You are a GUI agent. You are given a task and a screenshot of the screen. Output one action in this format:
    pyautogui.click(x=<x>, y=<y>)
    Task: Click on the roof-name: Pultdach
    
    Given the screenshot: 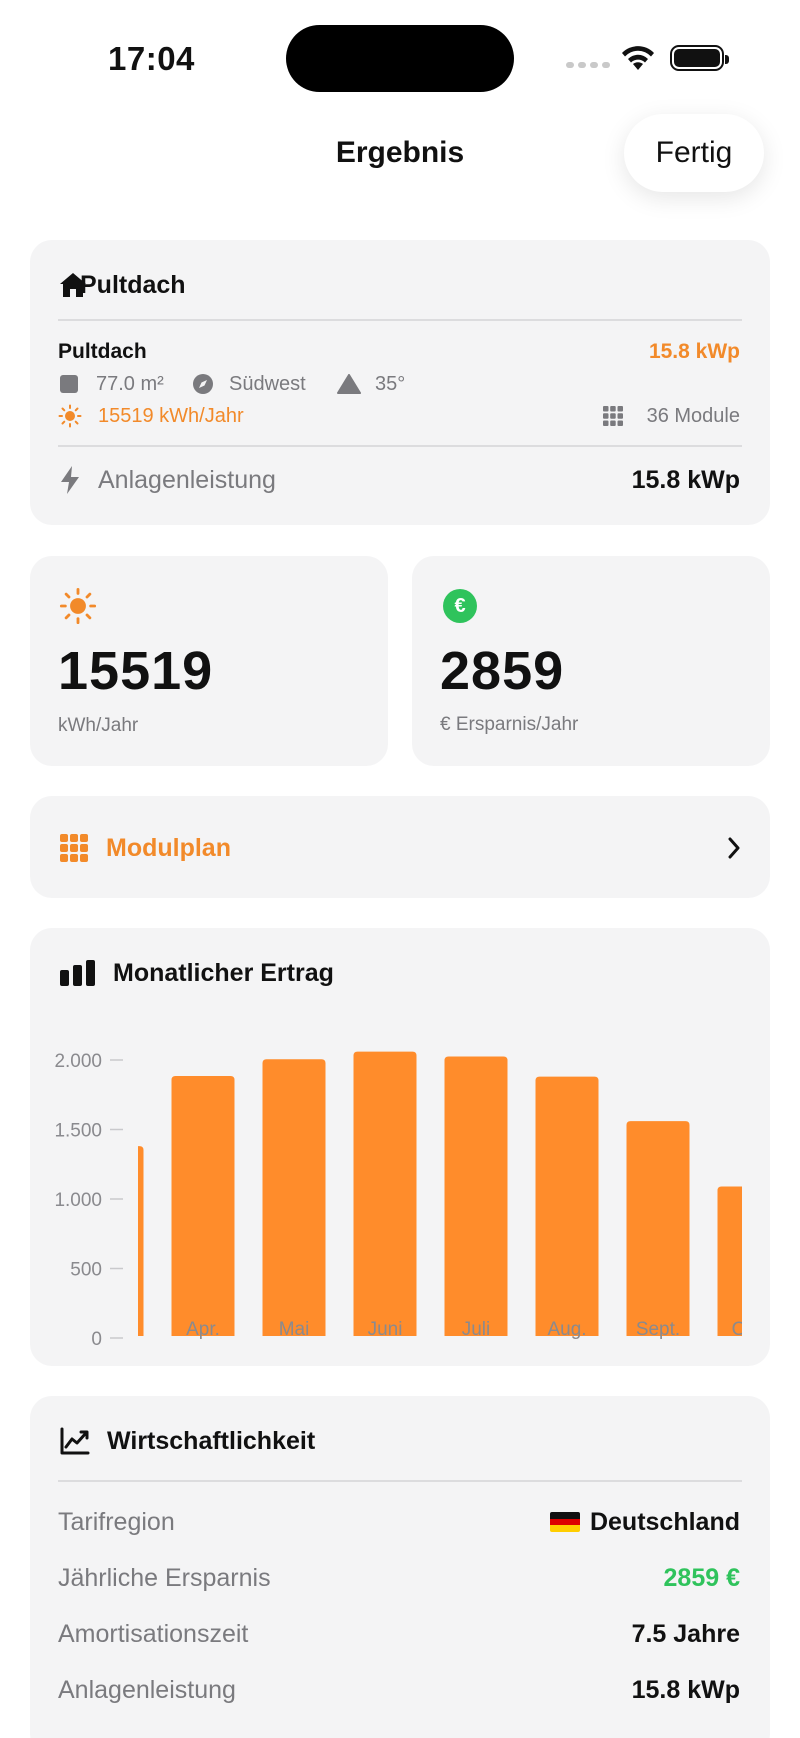 What is the action you would take?
    pyautogui.click(x=102, y=351)
    